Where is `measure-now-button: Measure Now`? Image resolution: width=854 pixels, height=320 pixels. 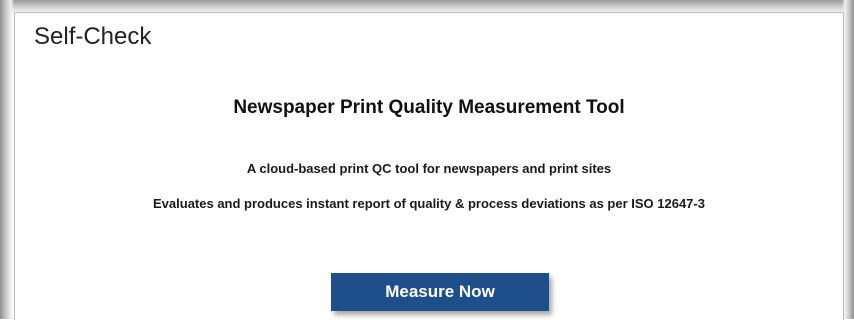 measure-now-button: Measure Now is located at coordinates (440, 292).